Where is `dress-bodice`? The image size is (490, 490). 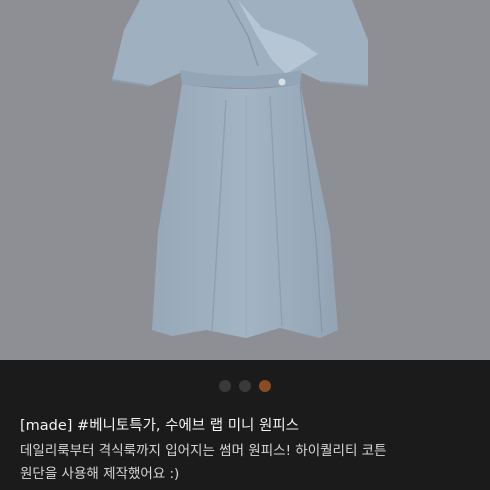
dress-bodice is located at coordinates (240, 43).